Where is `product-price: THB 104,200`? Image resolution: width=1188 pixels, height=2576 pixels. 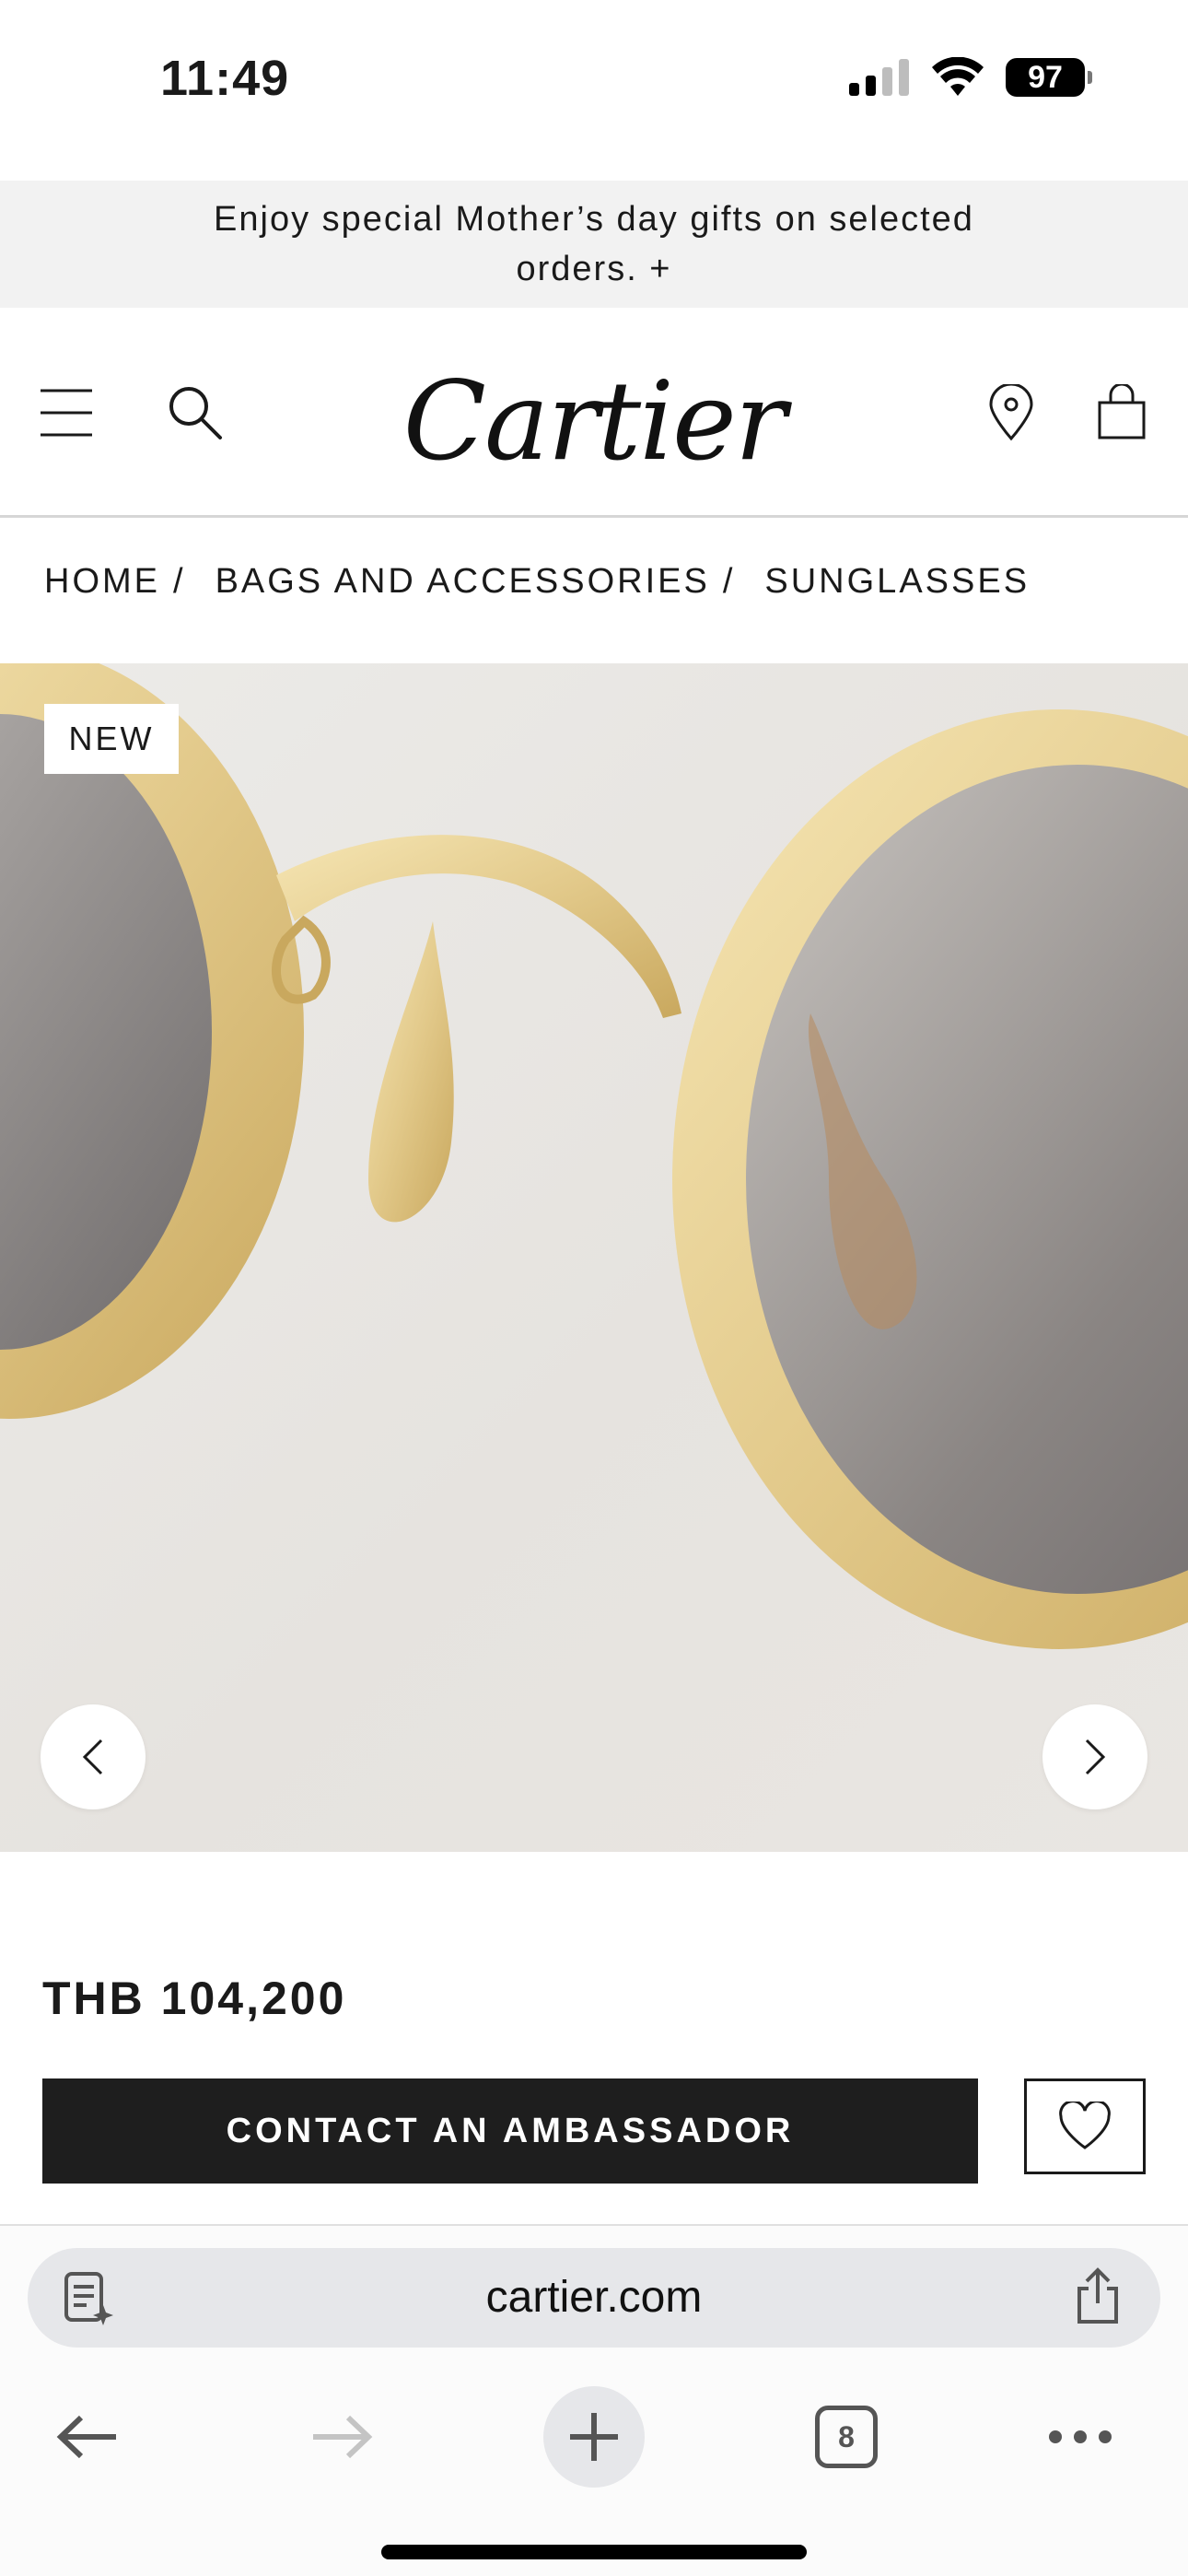
product-price: THB 104,200 is located at coordinates (194, 1999).